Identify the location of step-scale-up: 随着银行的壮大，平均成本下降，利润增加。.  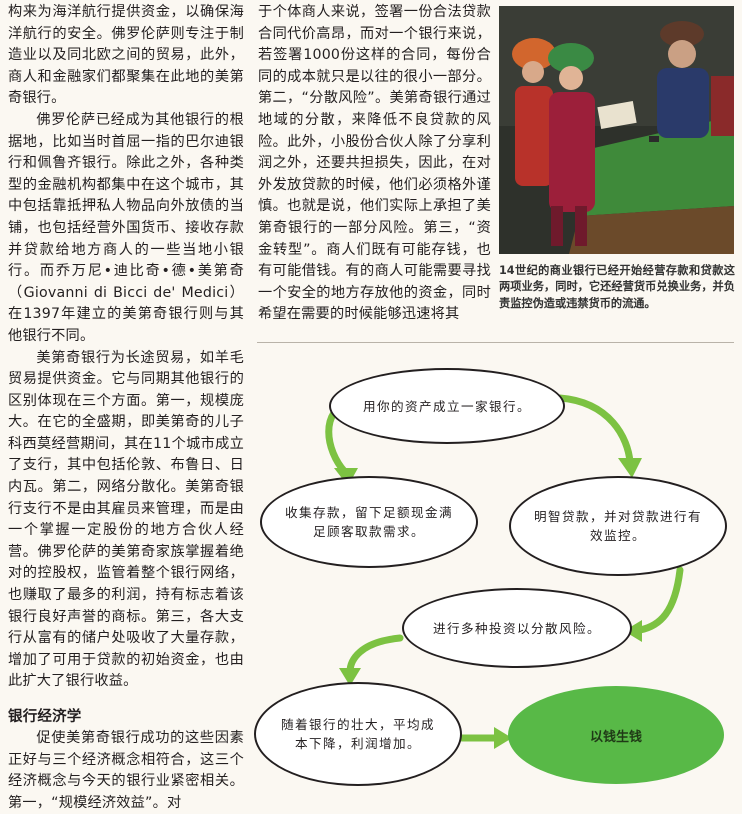
(358, 734).